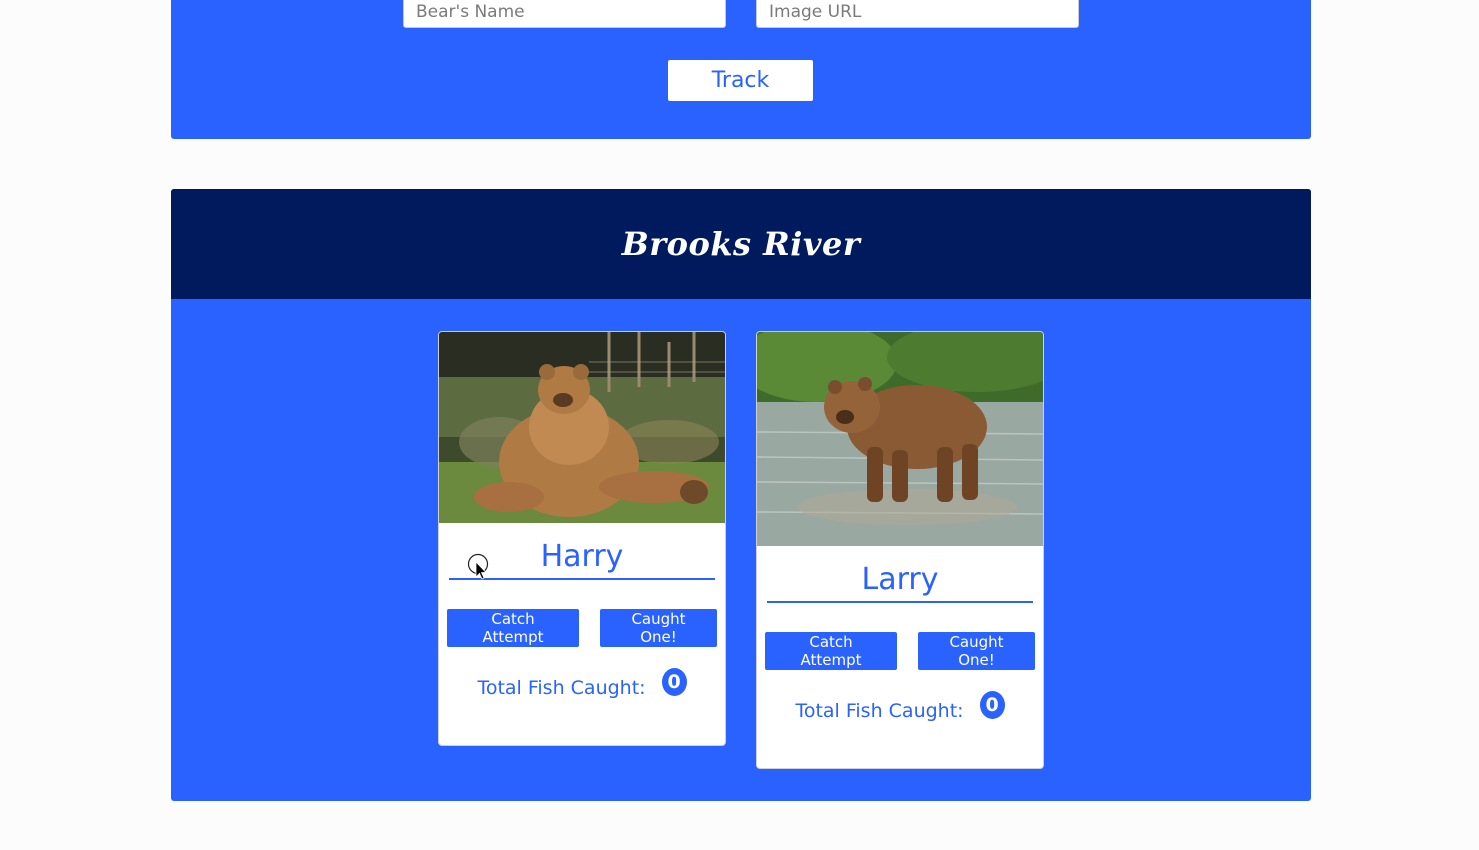  What do you see at coordinates (917, 14) in the screenshot?
I see `image-url-input` at bounding box center [917, 14].